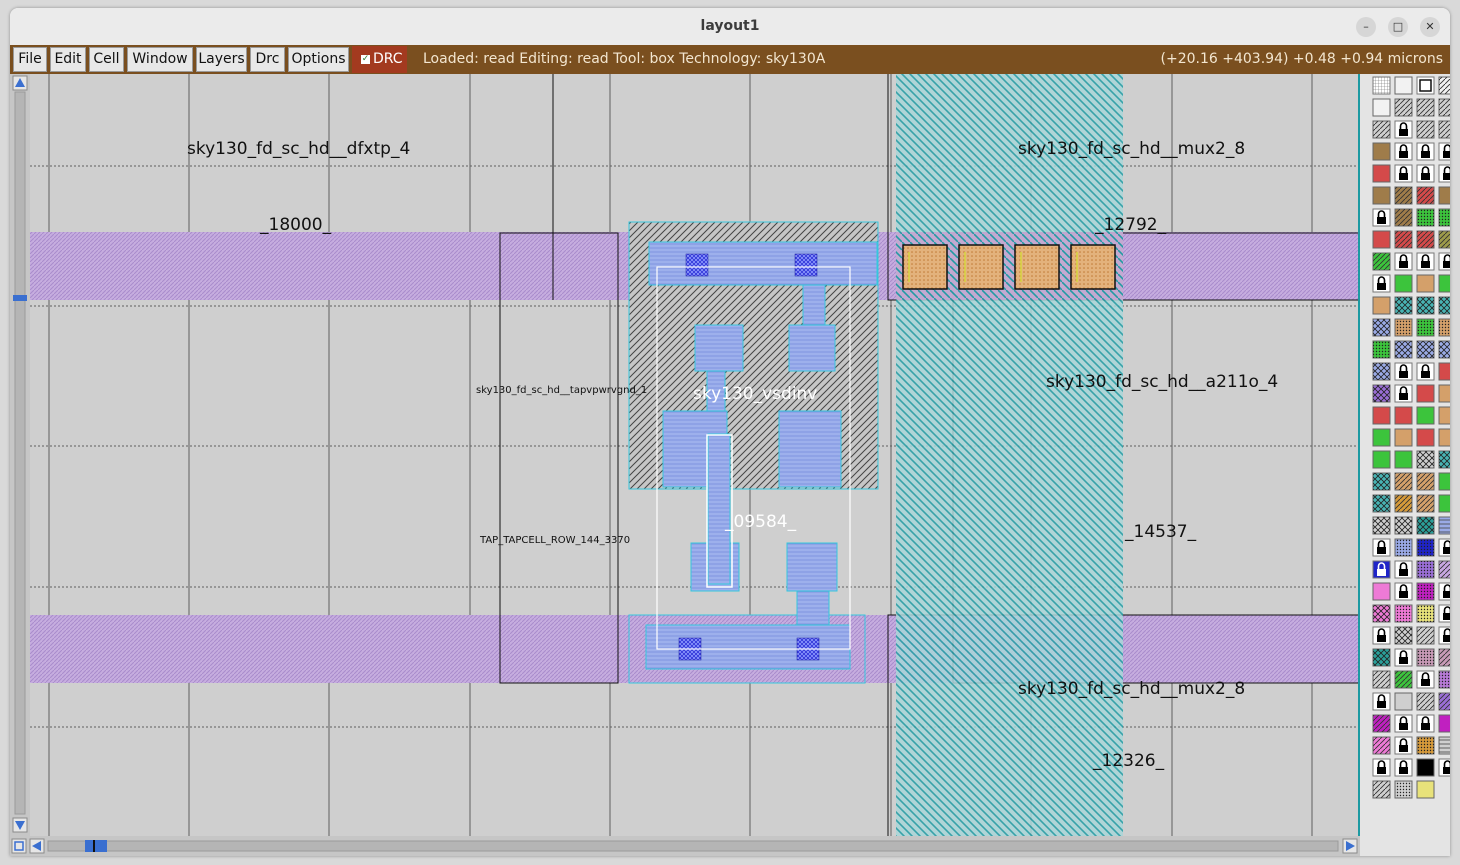 The width and height of the screenshot is (1460, 865). Describe the element at coordinates (1444, 745) in the screenshot. I see `layer-swatch-gray-lines` at that location.